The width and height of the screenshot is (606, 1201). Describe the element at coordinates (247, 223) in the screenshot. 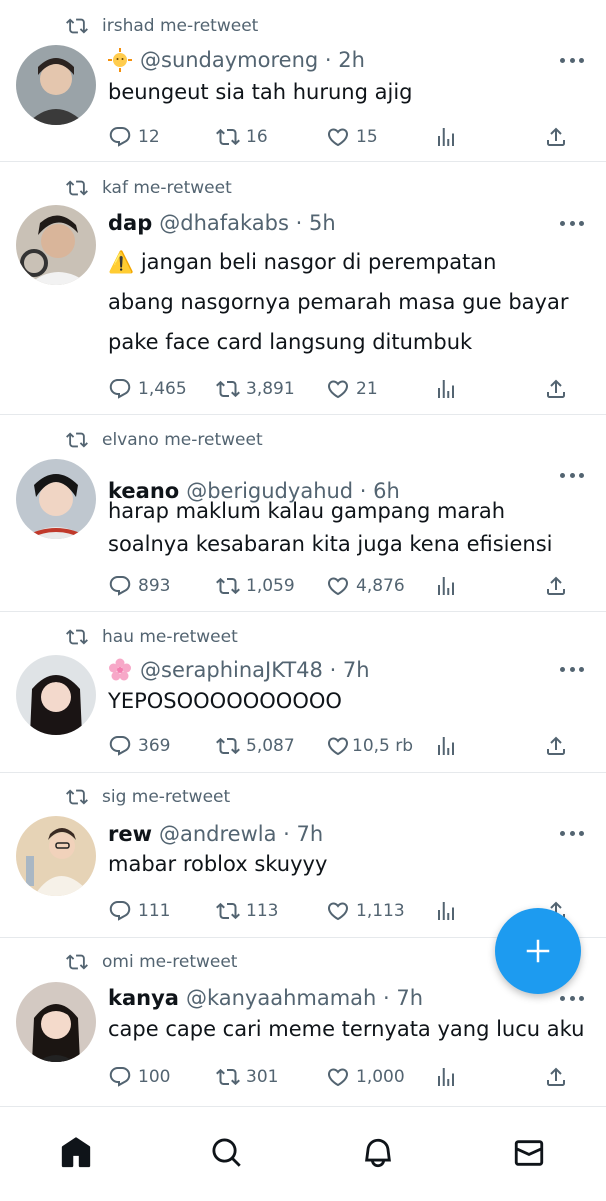

I see `handle-time: @dhafakabs · 5h` at that location.